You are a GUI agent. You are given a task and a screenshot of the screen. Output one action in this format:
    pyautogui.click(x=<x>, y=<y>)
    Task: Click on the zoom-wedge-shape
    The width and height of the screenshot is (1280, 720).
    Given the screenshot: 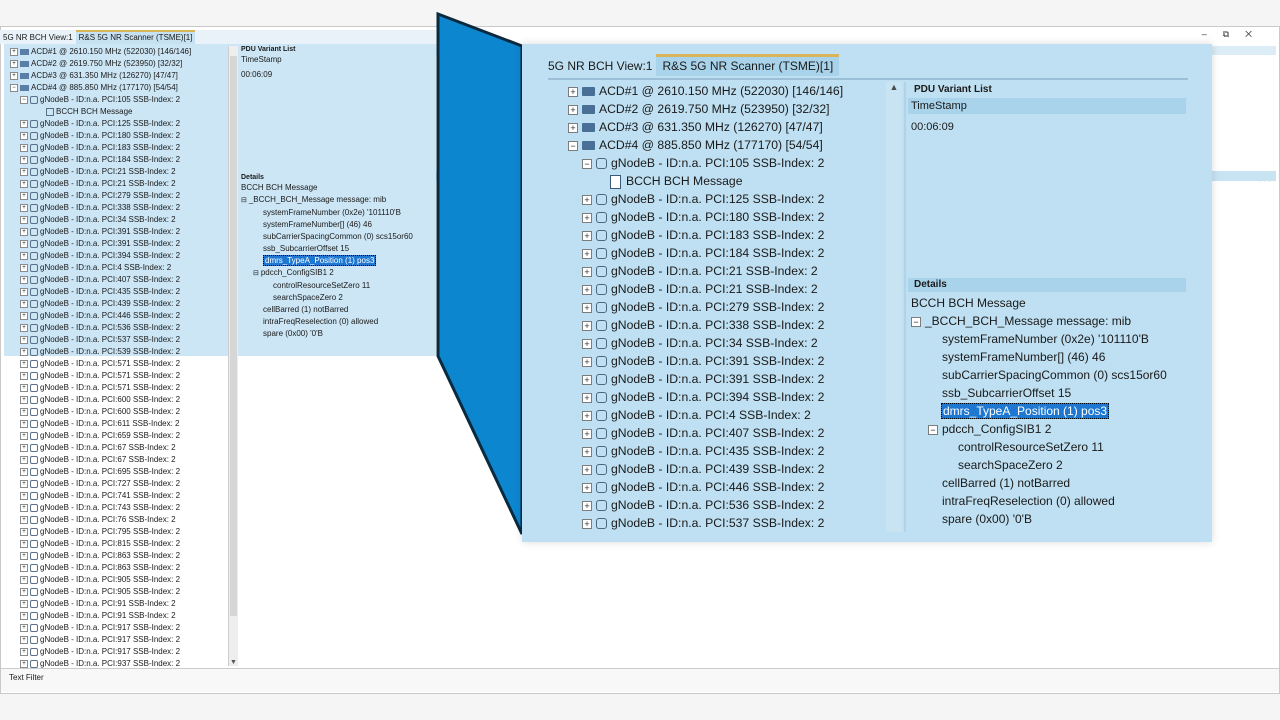 What is the action you would take?
    pyautogui.click(x=480, y=273)
    